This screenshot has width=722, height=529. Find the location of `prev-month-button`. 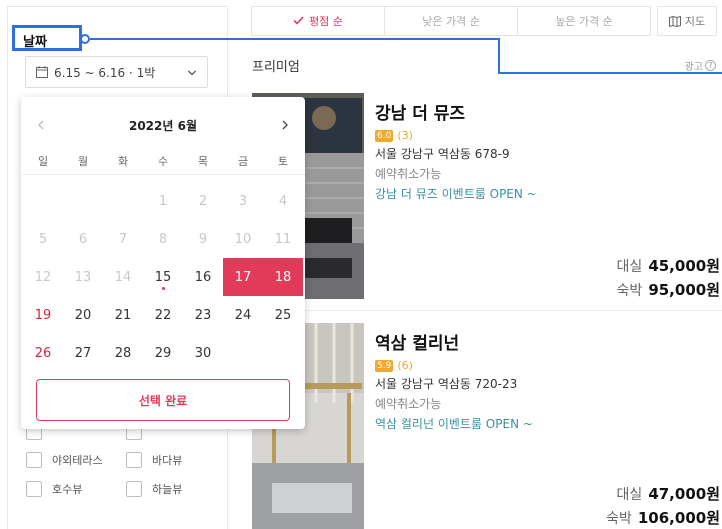

prev-month-button is located at coordinates (41, 125).